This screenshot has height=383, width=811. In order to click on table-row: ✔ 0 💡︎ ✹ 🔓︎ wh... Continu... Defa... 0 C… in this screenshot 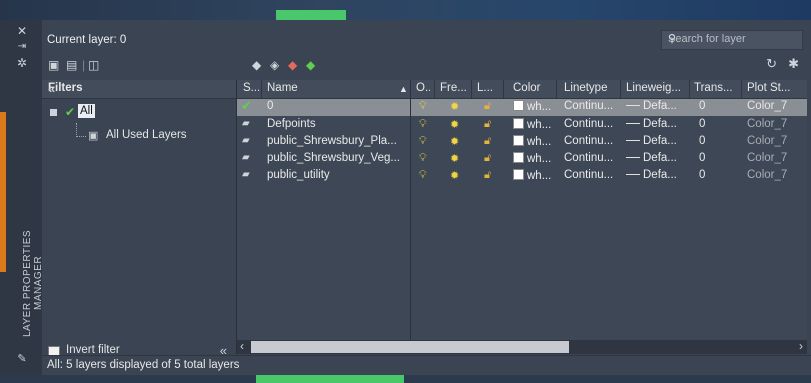, I will do `click(522, 107)`.